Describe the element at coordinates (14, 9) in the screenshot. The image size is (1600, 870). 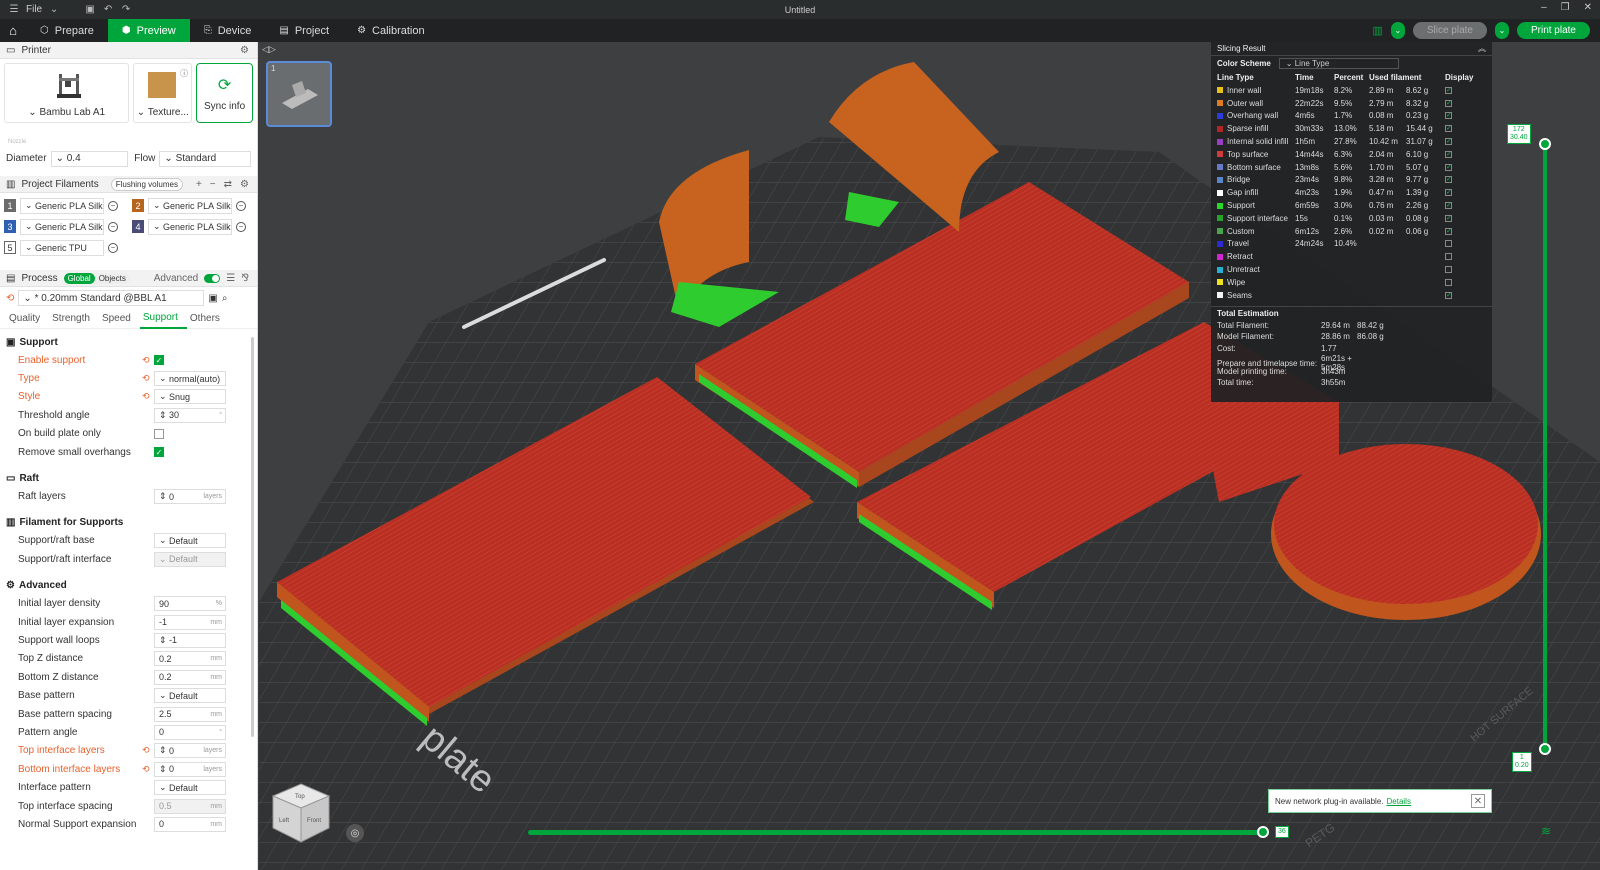
I see `hamburger-icon: ☰` at that location.